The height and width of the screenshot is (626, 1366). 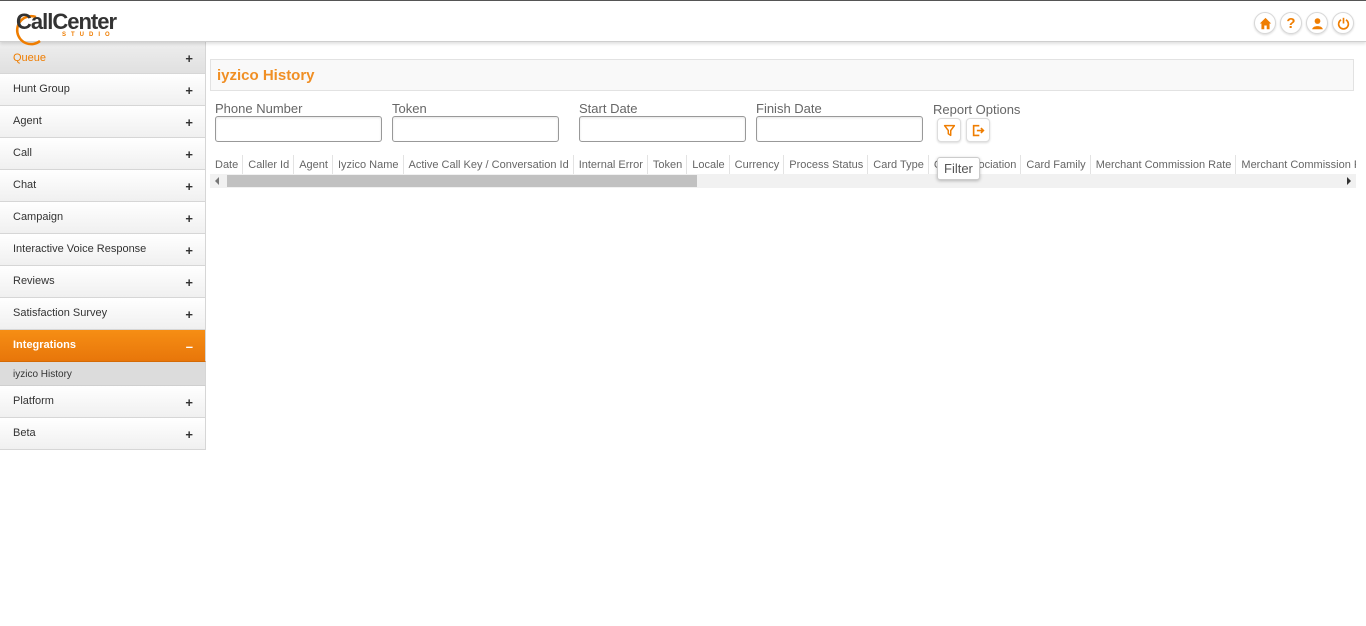 What do you see at coordinates (269, 165) in the screenshot?
I see `column-header-caller-id: Caller Id` at bounding box center [269, 165].